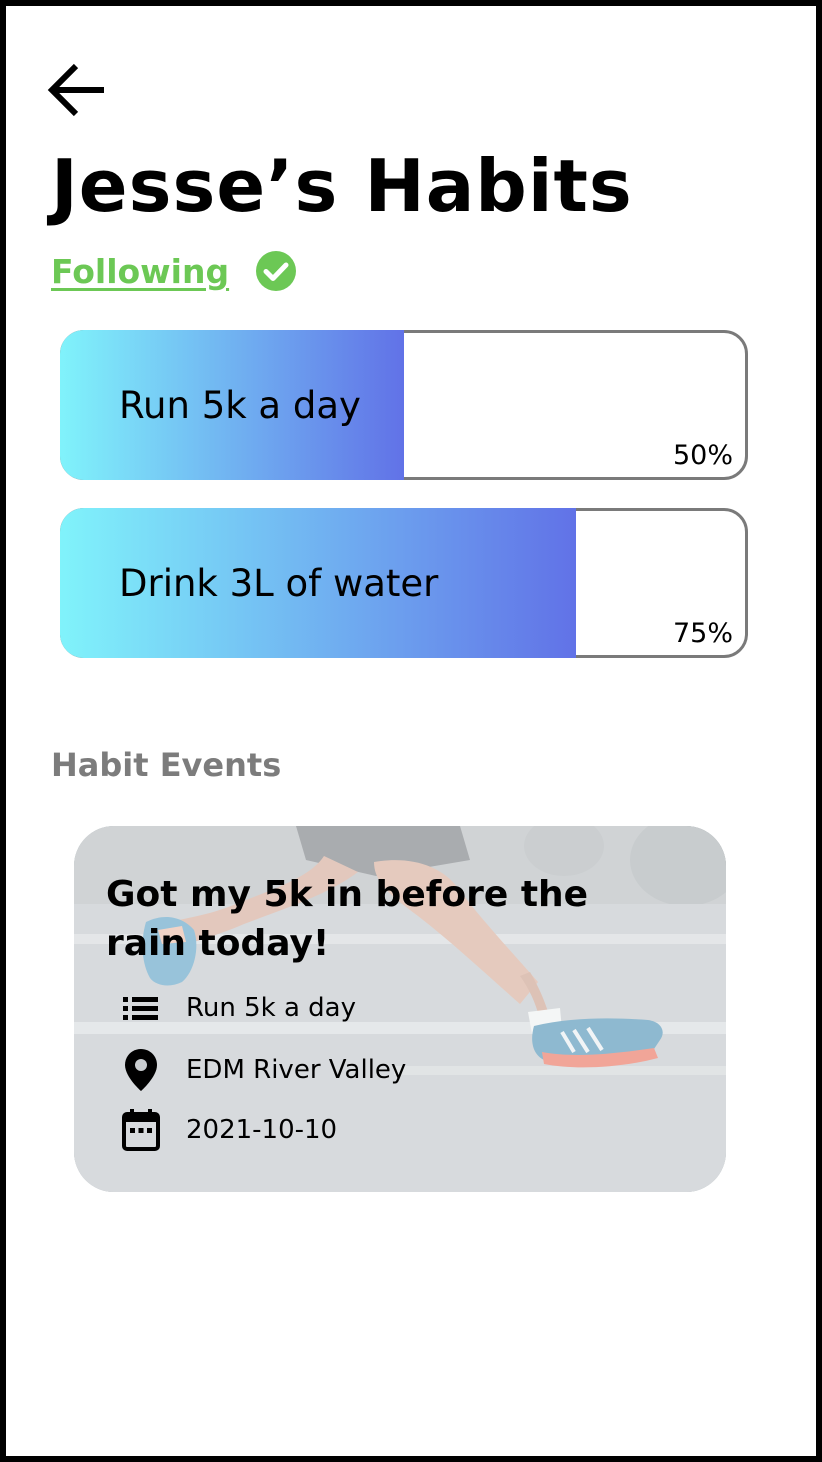 Image resolution: width=822 pixels, height=1462 pixels. Describe the element at coordinates (347, 919) in the screenshot. I see `event-title: Got my 5k in before the rain today!` at that location.